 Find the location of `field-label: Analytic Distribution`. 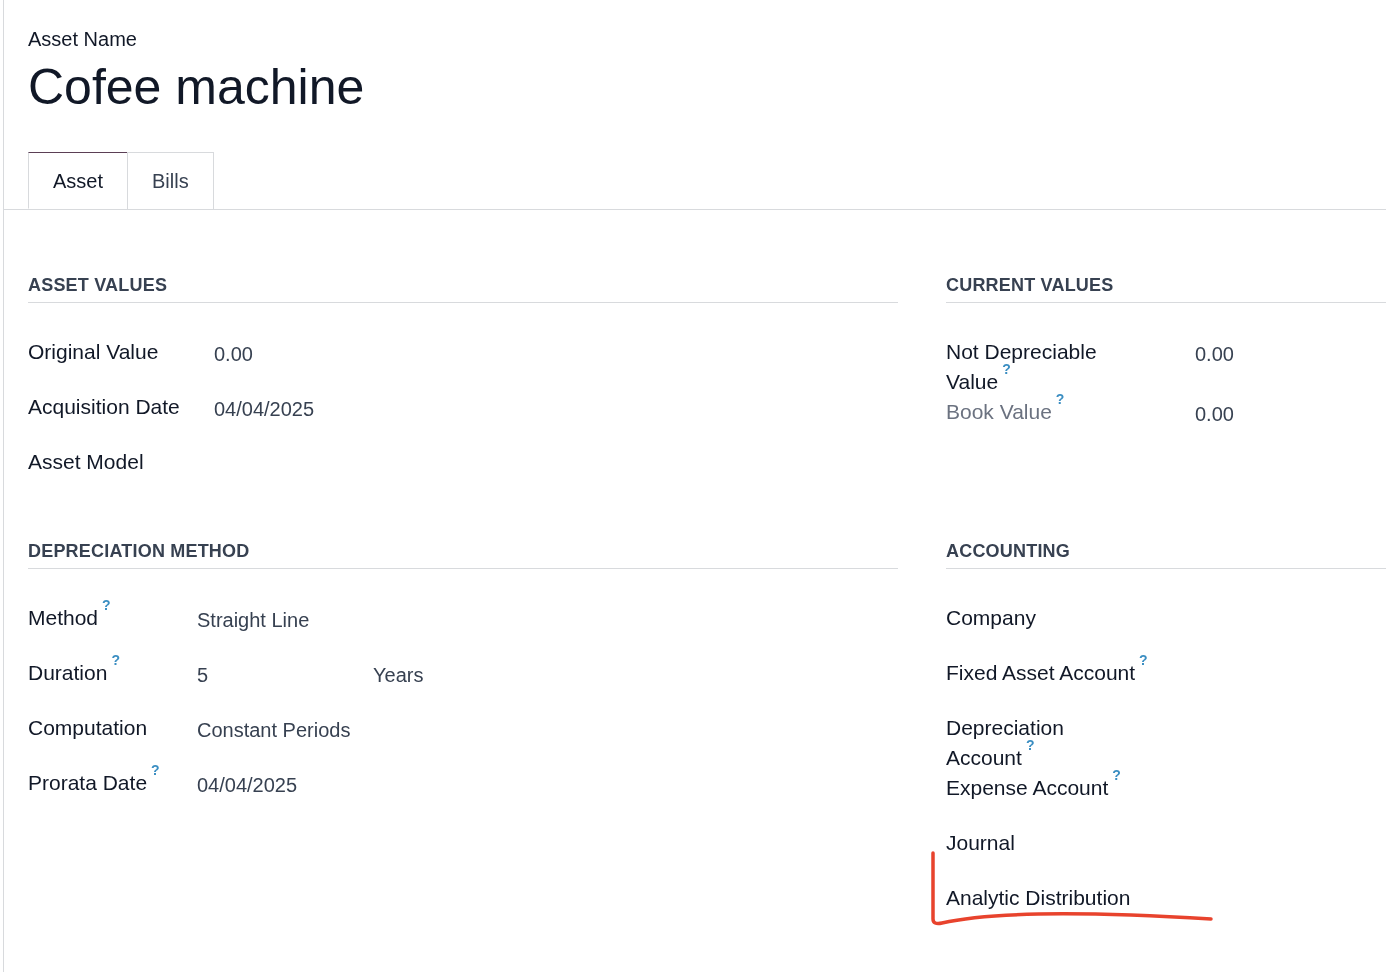

field-label: Analytic Distribution is located at coordinates (1038, 898).